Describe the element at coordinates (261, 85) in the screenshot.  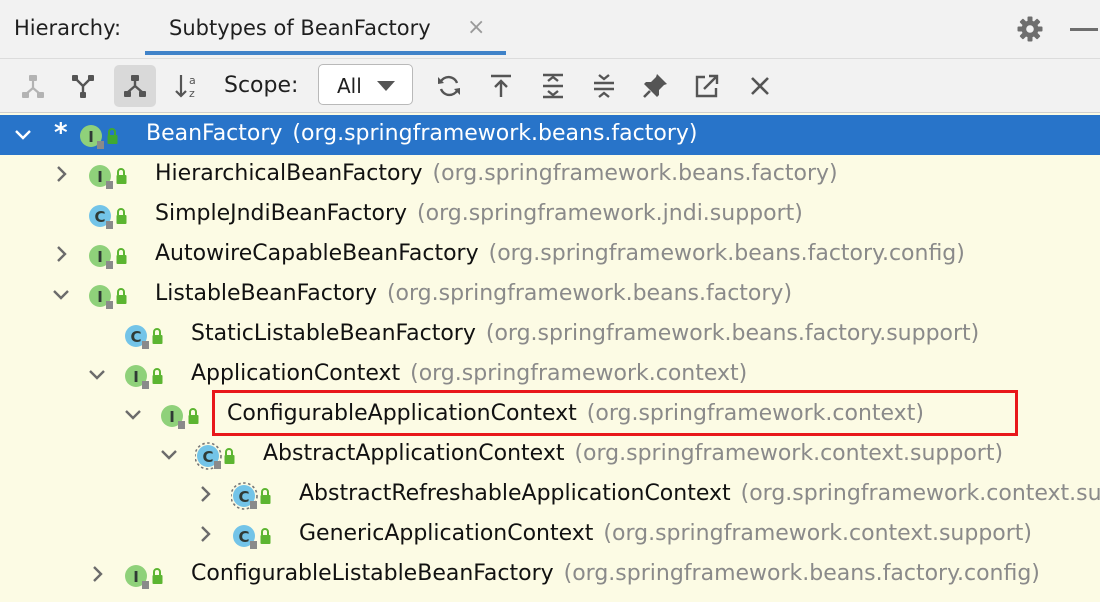
I see `scope-label: Scope:` at that location.